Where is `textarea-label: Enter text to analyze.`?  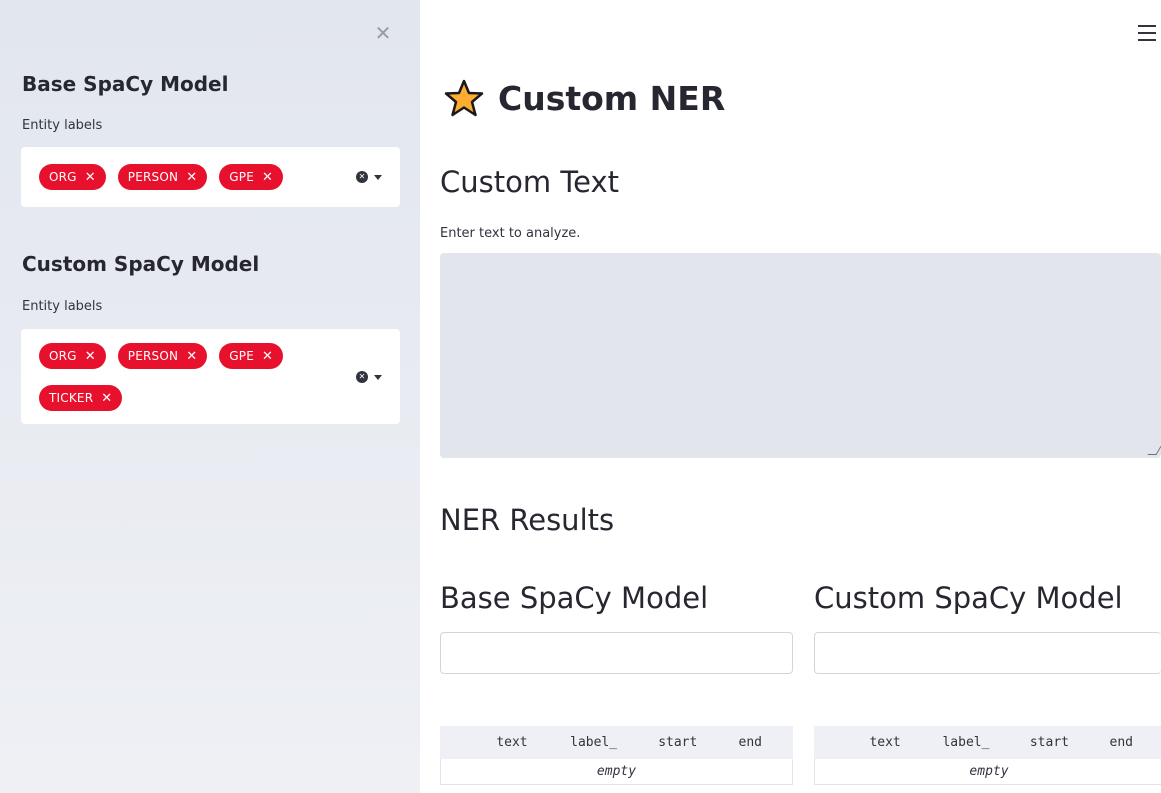 textarea-label: Enter text to analyze. is located at coordinates (510, 233).